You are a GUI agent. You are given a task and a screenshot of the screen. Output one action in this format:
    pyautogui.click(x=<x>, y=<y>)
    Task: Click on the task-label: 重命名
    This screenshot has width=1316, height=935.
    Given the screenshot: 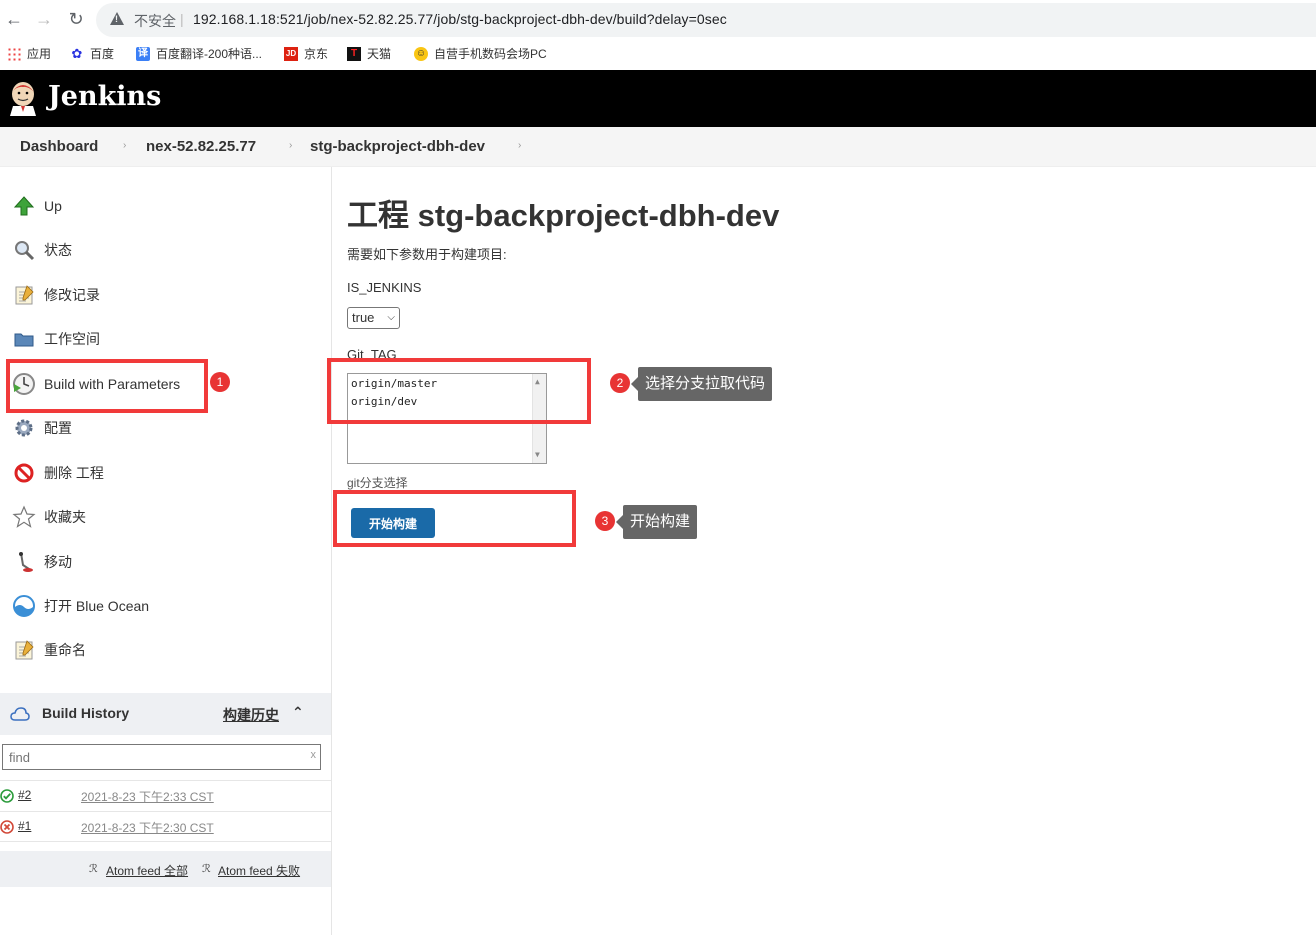 What is the action you would take?
    pyautogui.click(x=65, y=650)
    